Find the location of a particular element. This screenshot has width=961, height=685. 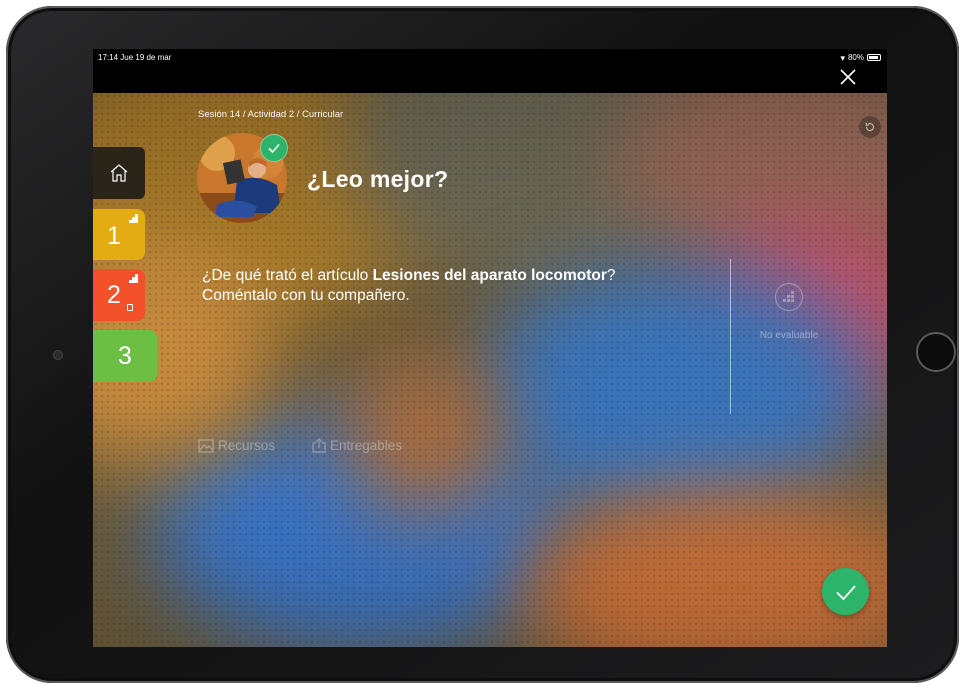

activity-title: ¿Leo mejor? is located at coordinates (378, 179).